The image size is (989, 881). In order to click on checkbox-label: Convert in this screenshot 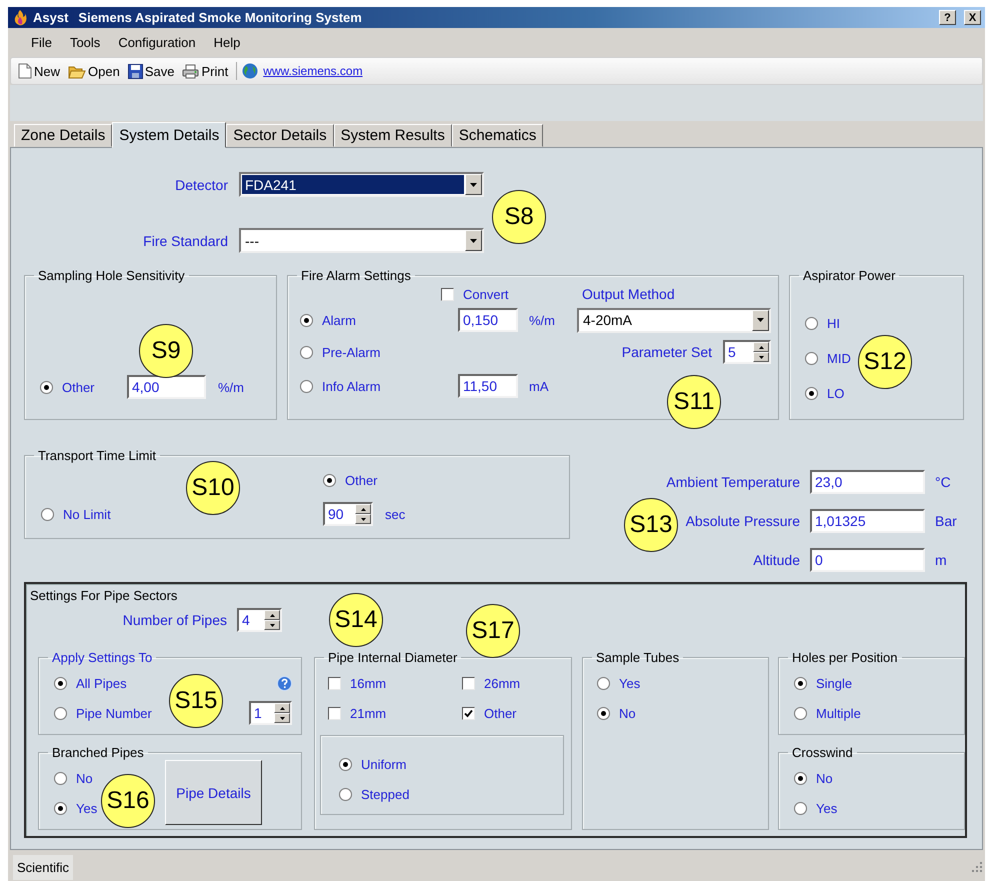, I will do `click(486, 294)`.